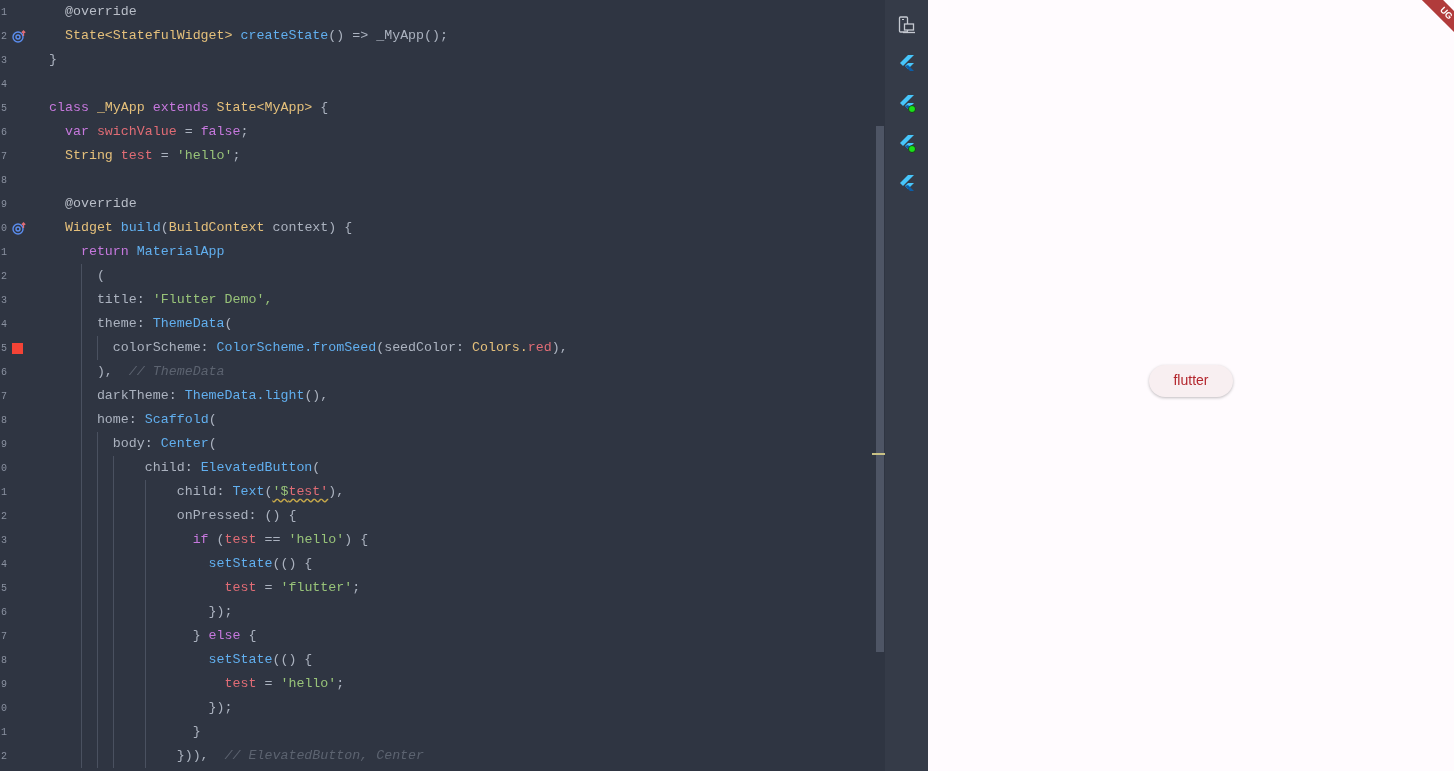  What do you see at coordinates (1191, 380) in the screenshot?
I see `elevated-button: flutter` at bounding box center [1191, 380].